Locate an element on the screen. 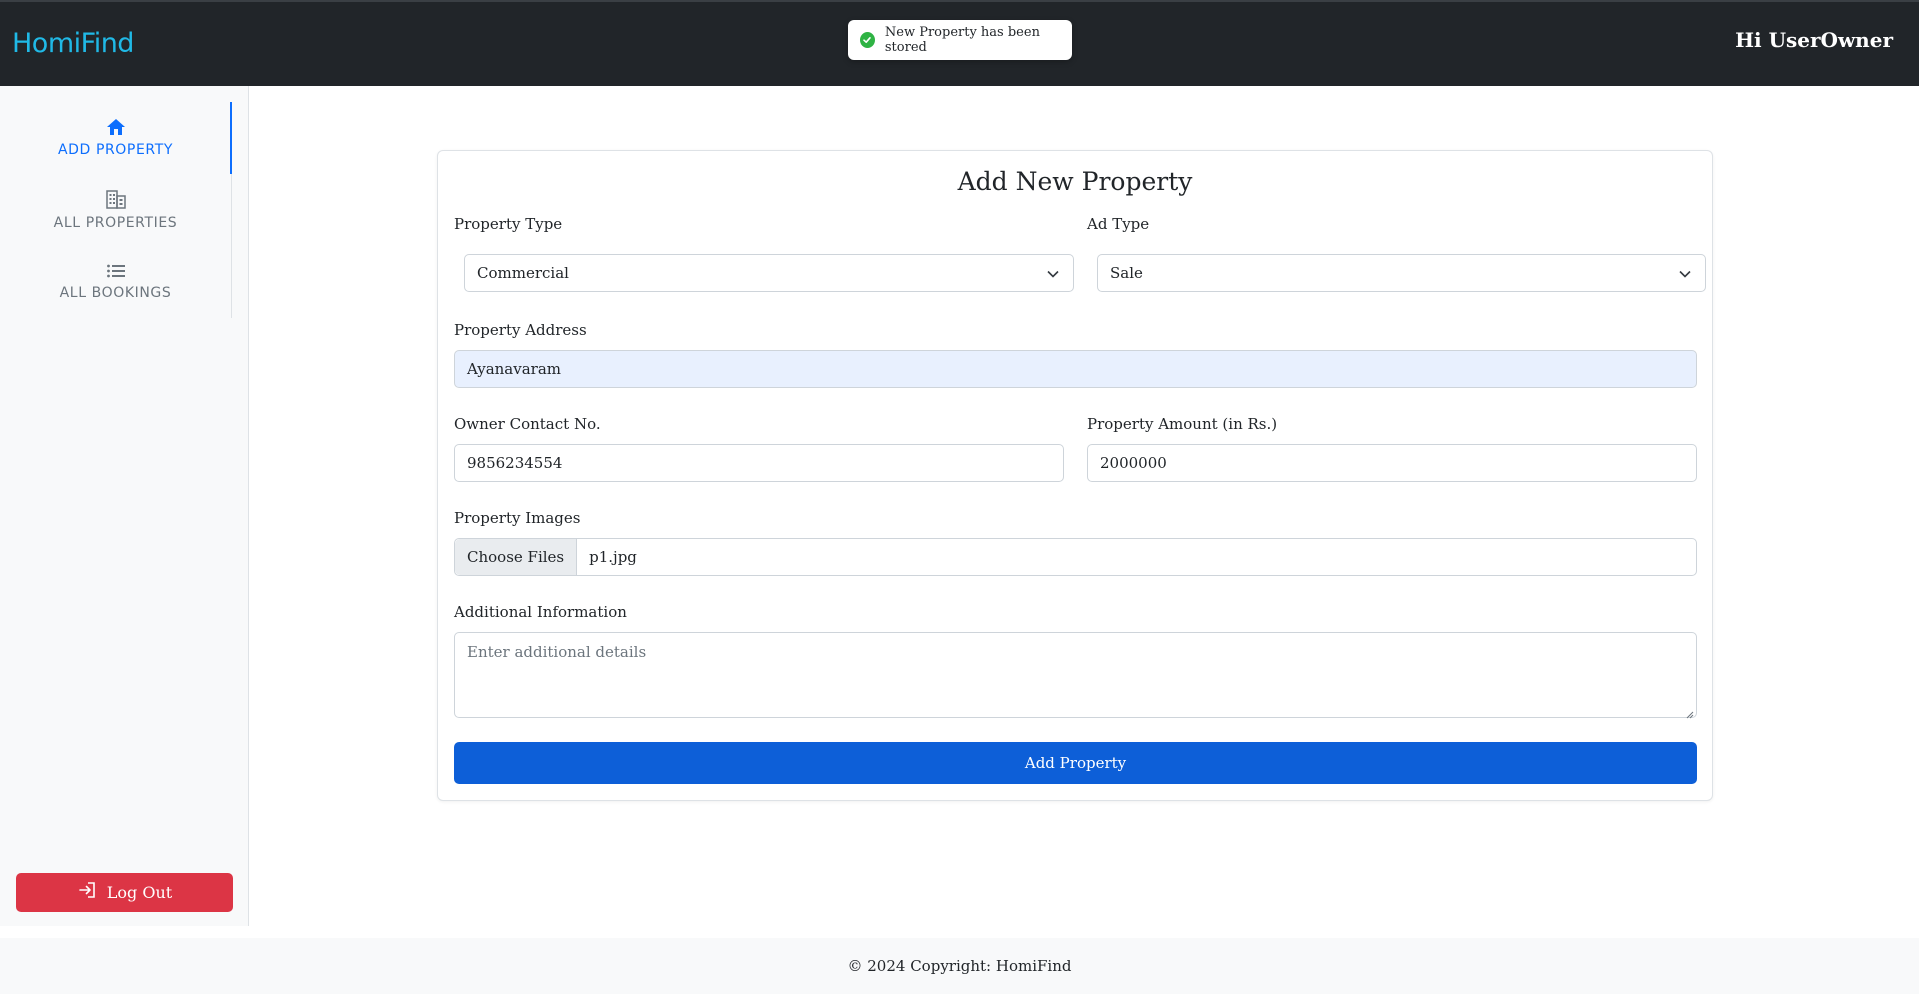 Image resolution: width=1919 pixels, height=994 pixels. property-amount-label: Property Amount (in Rs.) is located at coordinates (1182, 424).